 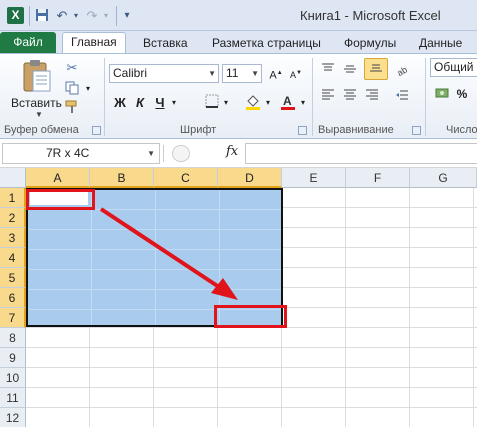 What do you see at coordinates (168, 253) in the screenshot?
I see `annotation-arrow` at bounding box center [168, 253].